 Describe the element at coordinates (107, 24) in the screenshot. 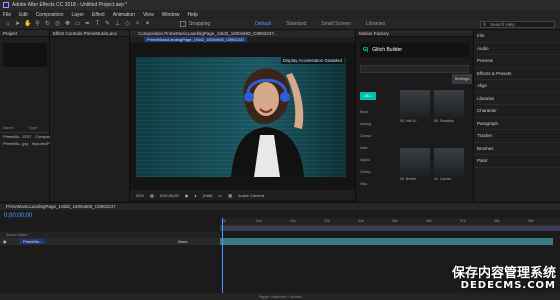

I see `brush-tool-icon: ✎` at that location.